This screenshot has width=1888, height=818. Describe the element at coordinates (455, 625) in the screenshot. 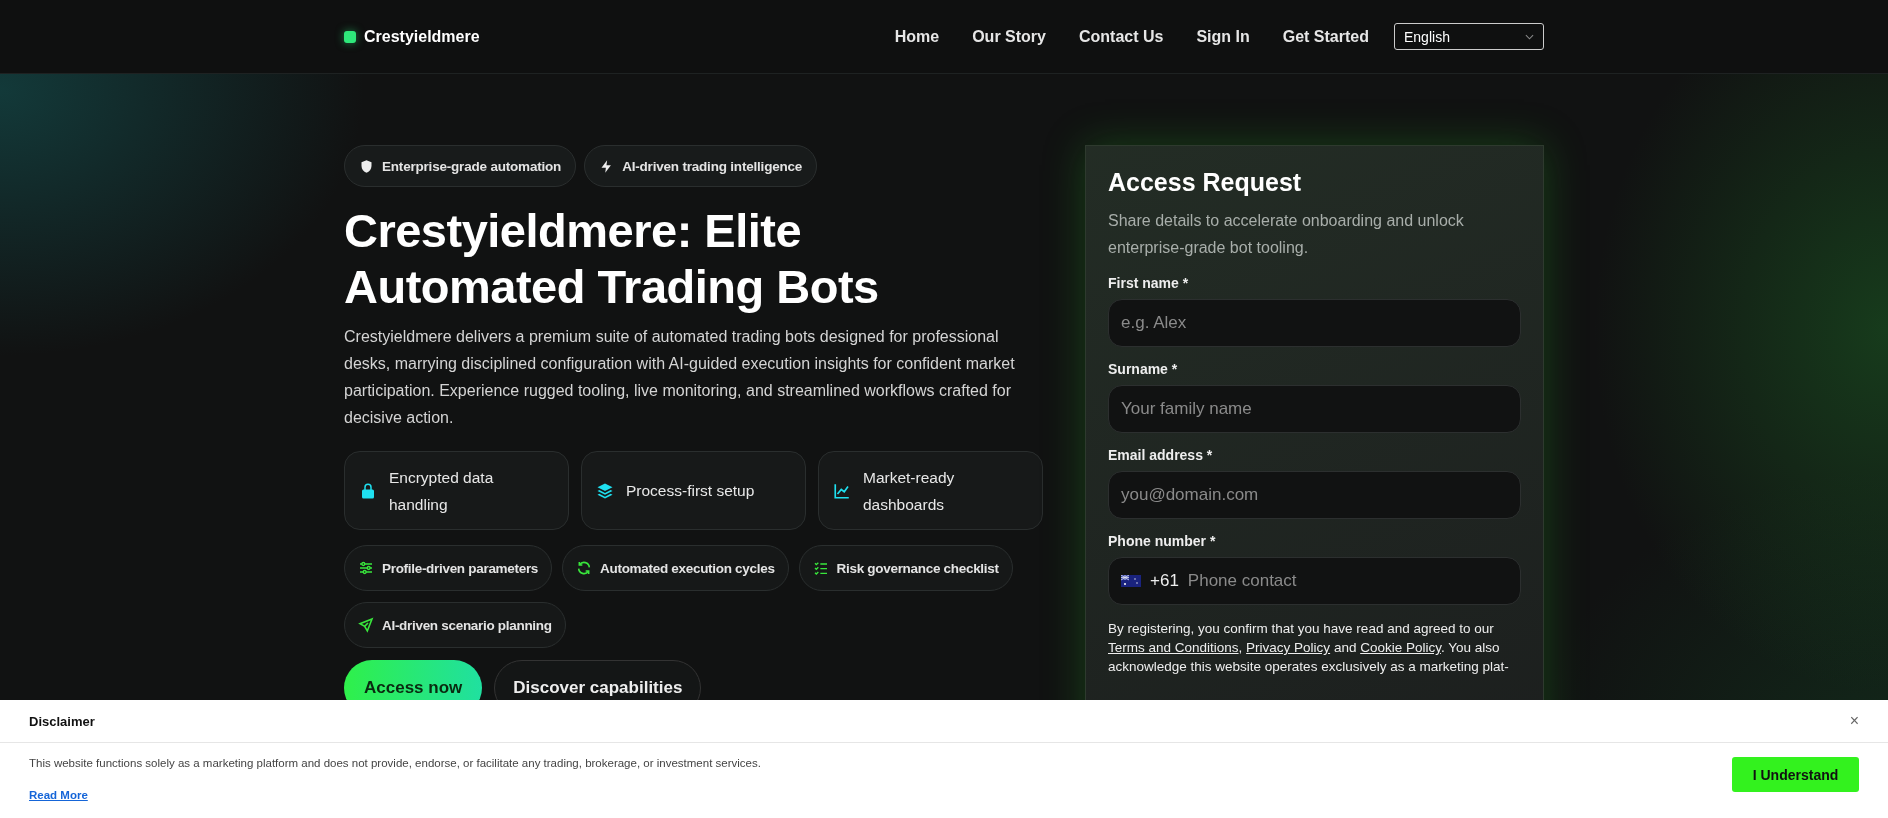

I see `feature-pill: AI-driven scenario planning` at that location.